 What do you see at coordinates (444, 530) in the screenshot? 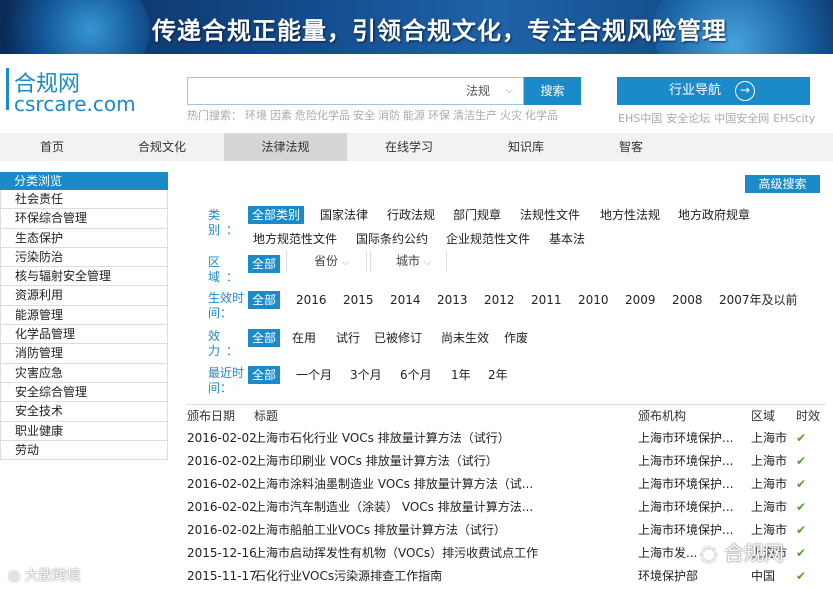
I see `row-title-link: 上海市船舶工业VOCs 排放量计算方法（试行）` at bounding box center [444, 530].